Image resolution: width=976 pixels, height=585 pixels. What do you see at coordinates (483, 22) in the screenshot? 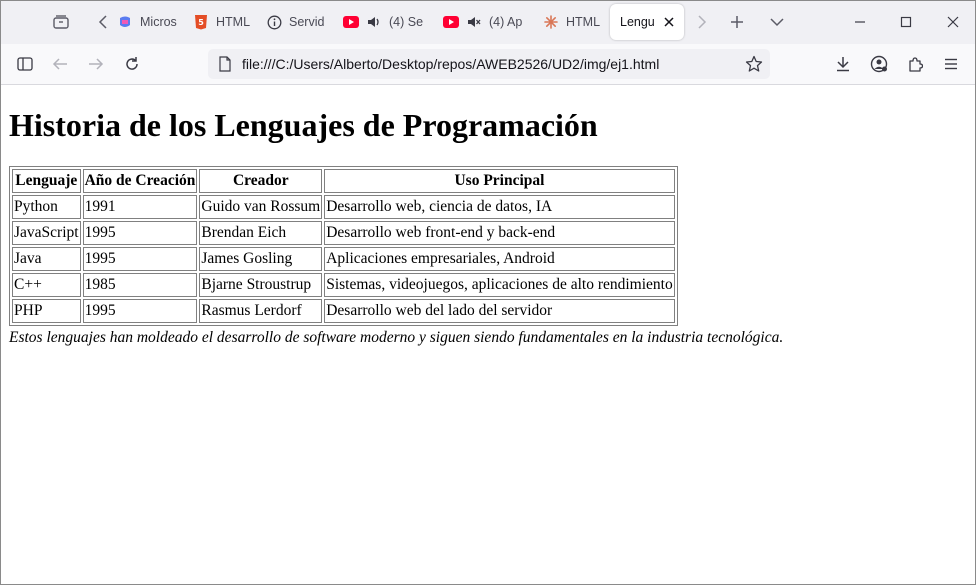
I see `tab-youtube-2: (4) Apr` at bounding box center [483, 22].